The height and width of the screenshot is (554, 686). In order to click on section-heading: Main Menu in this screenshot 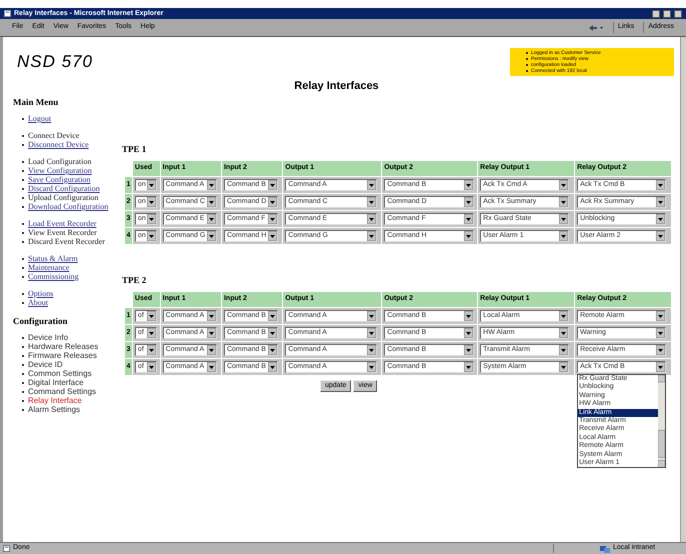, I will do `click(36, 102)`.